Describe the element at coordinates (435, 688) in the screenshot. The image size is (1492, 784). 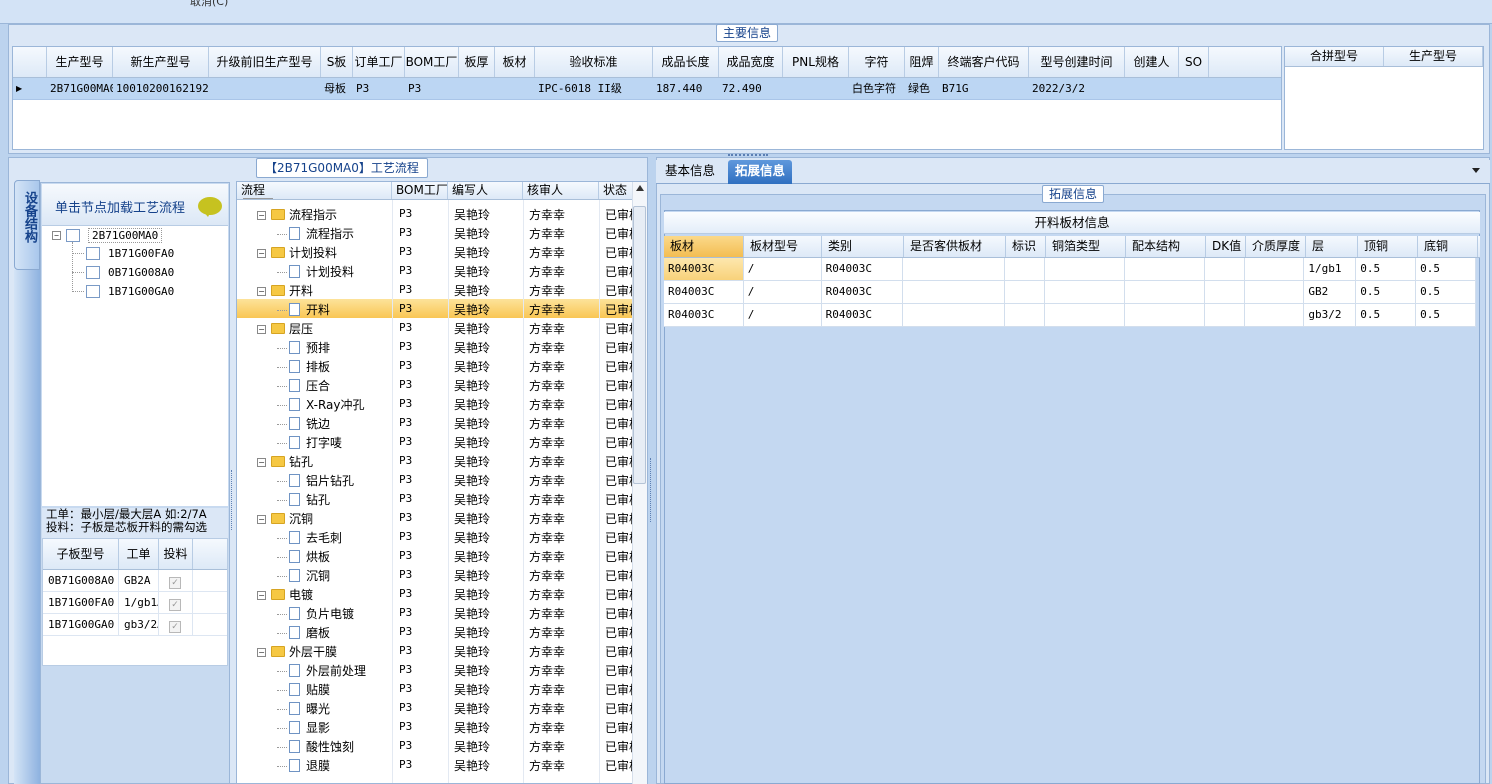
I see `process-step-row: 贴膜 P3 吴艳玲 方幸幸 已审核` at that location.